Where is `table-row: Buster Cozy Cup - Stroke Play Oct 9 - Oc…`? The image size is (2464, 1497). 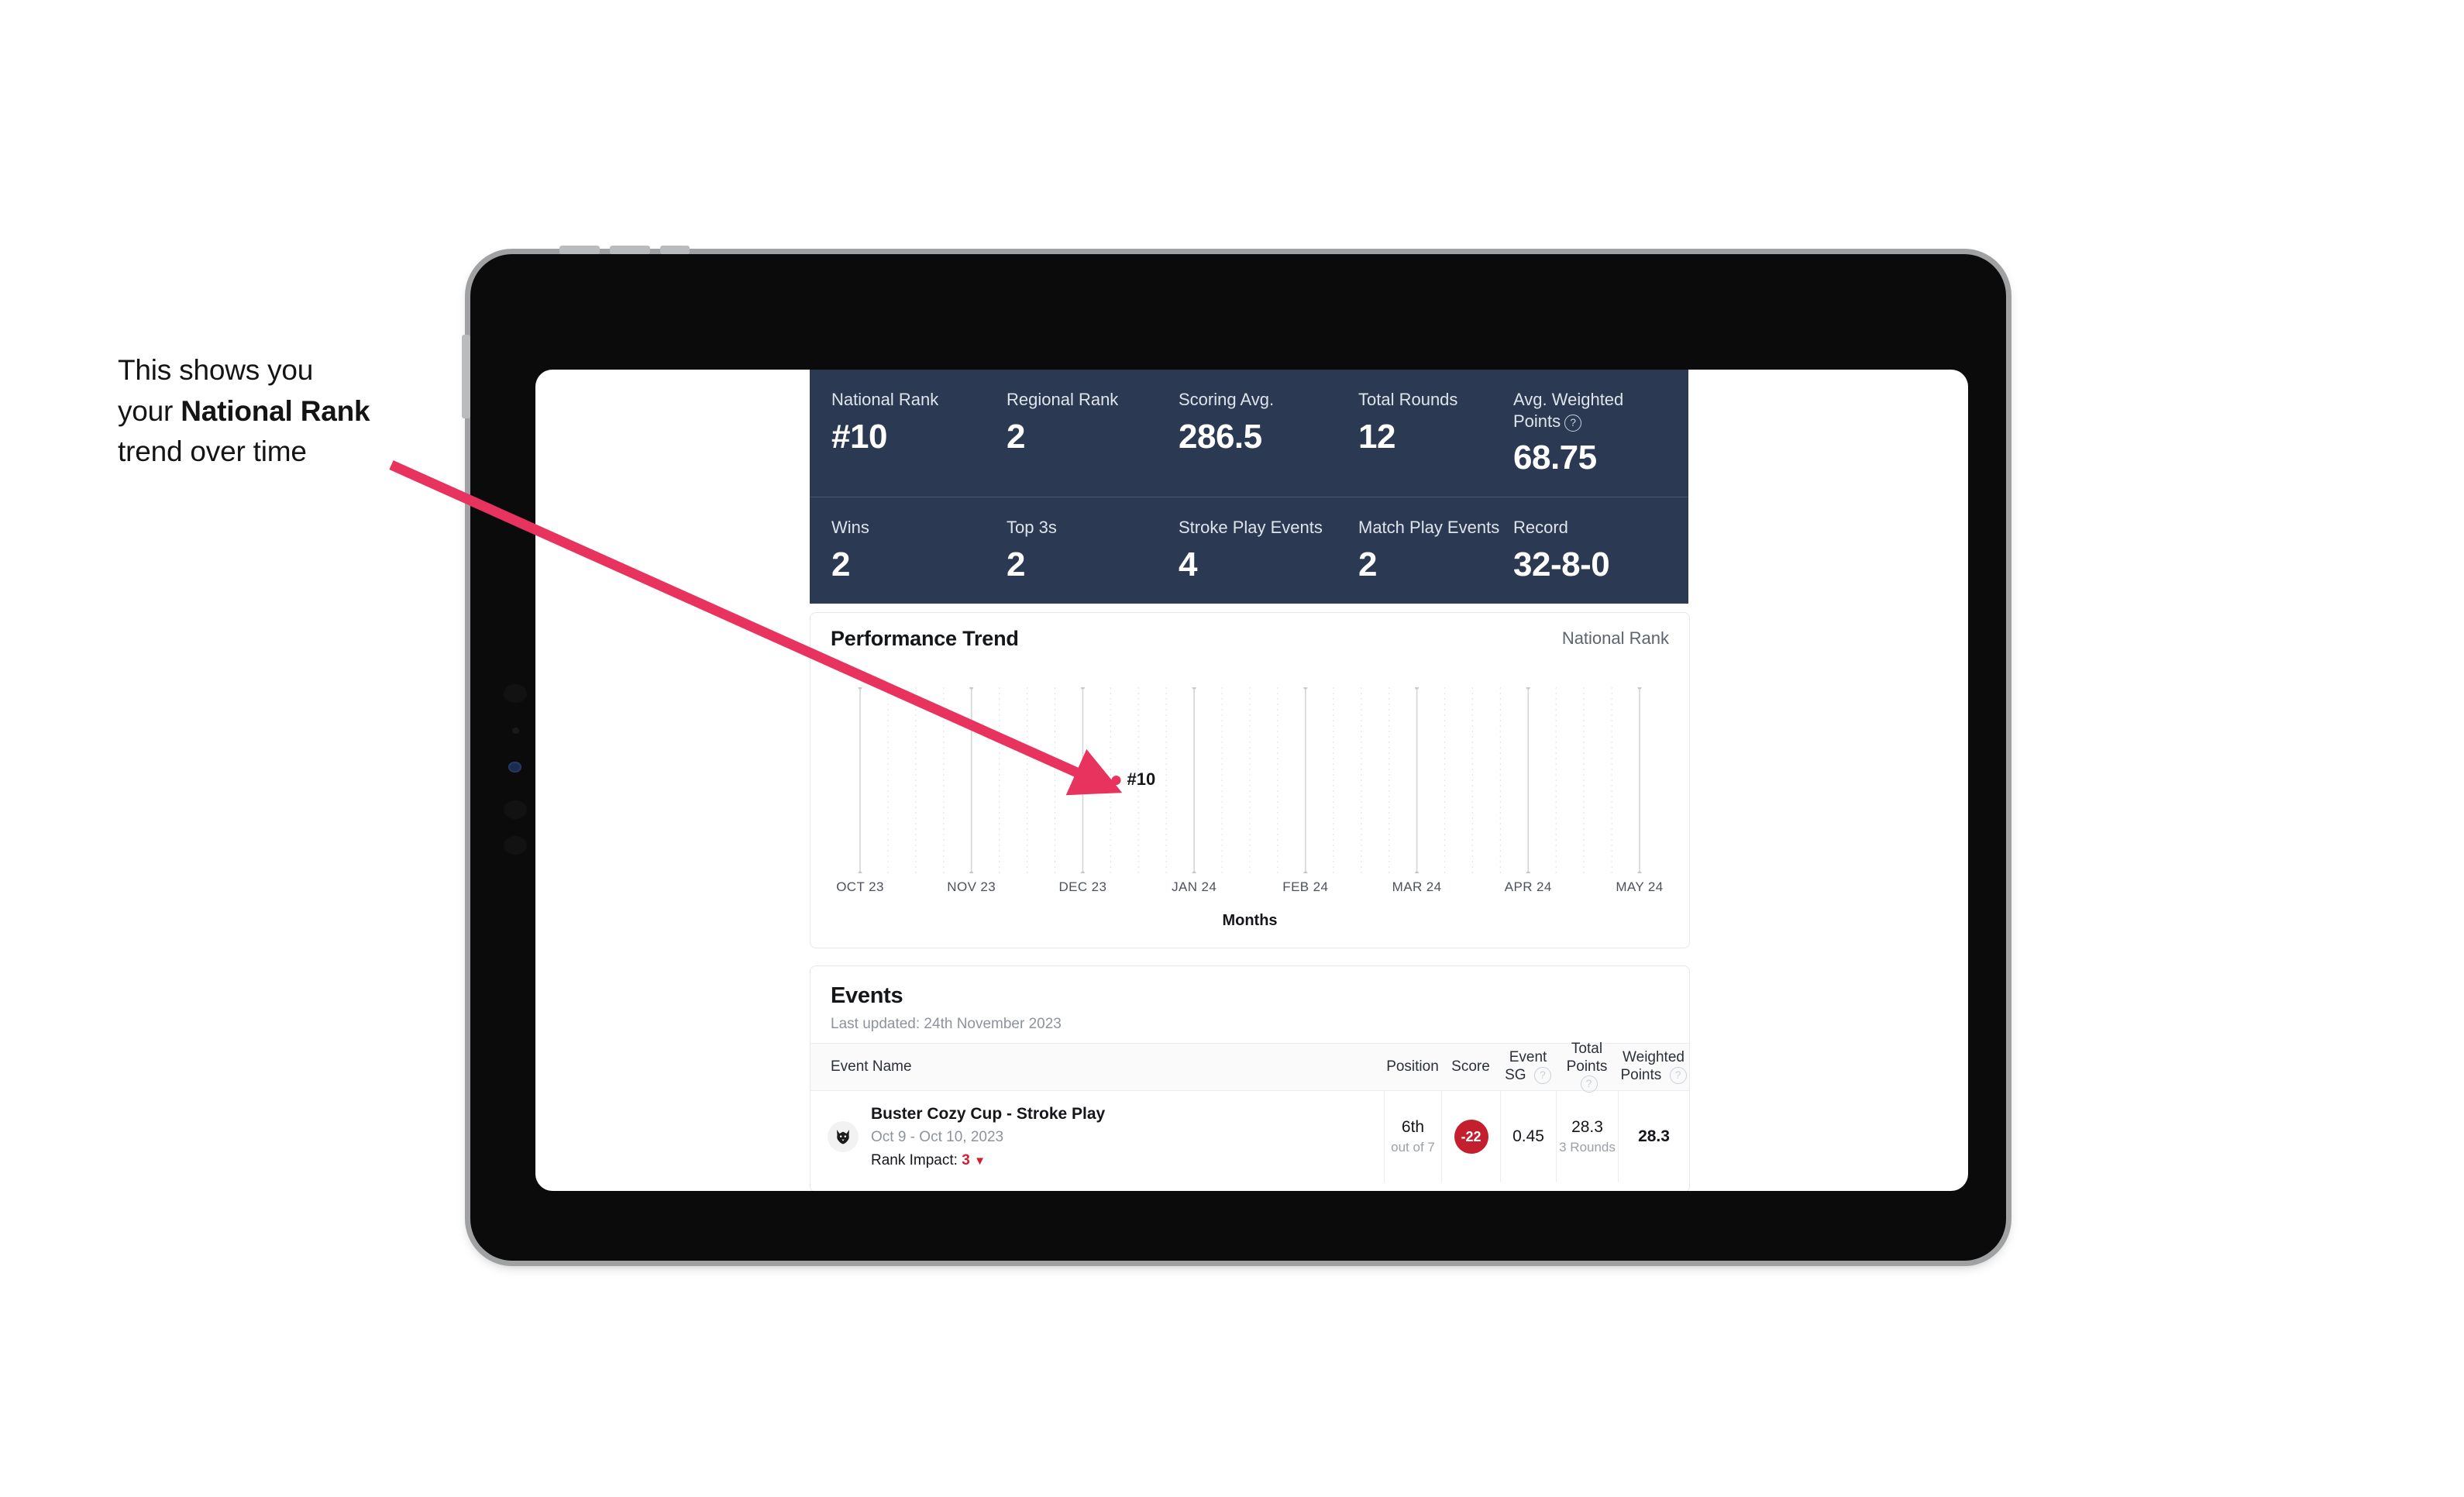 table-row: Buster Cozy Cup - Stroke Play Oct 9 - Oc… is located at coordinates (1249, 1136).